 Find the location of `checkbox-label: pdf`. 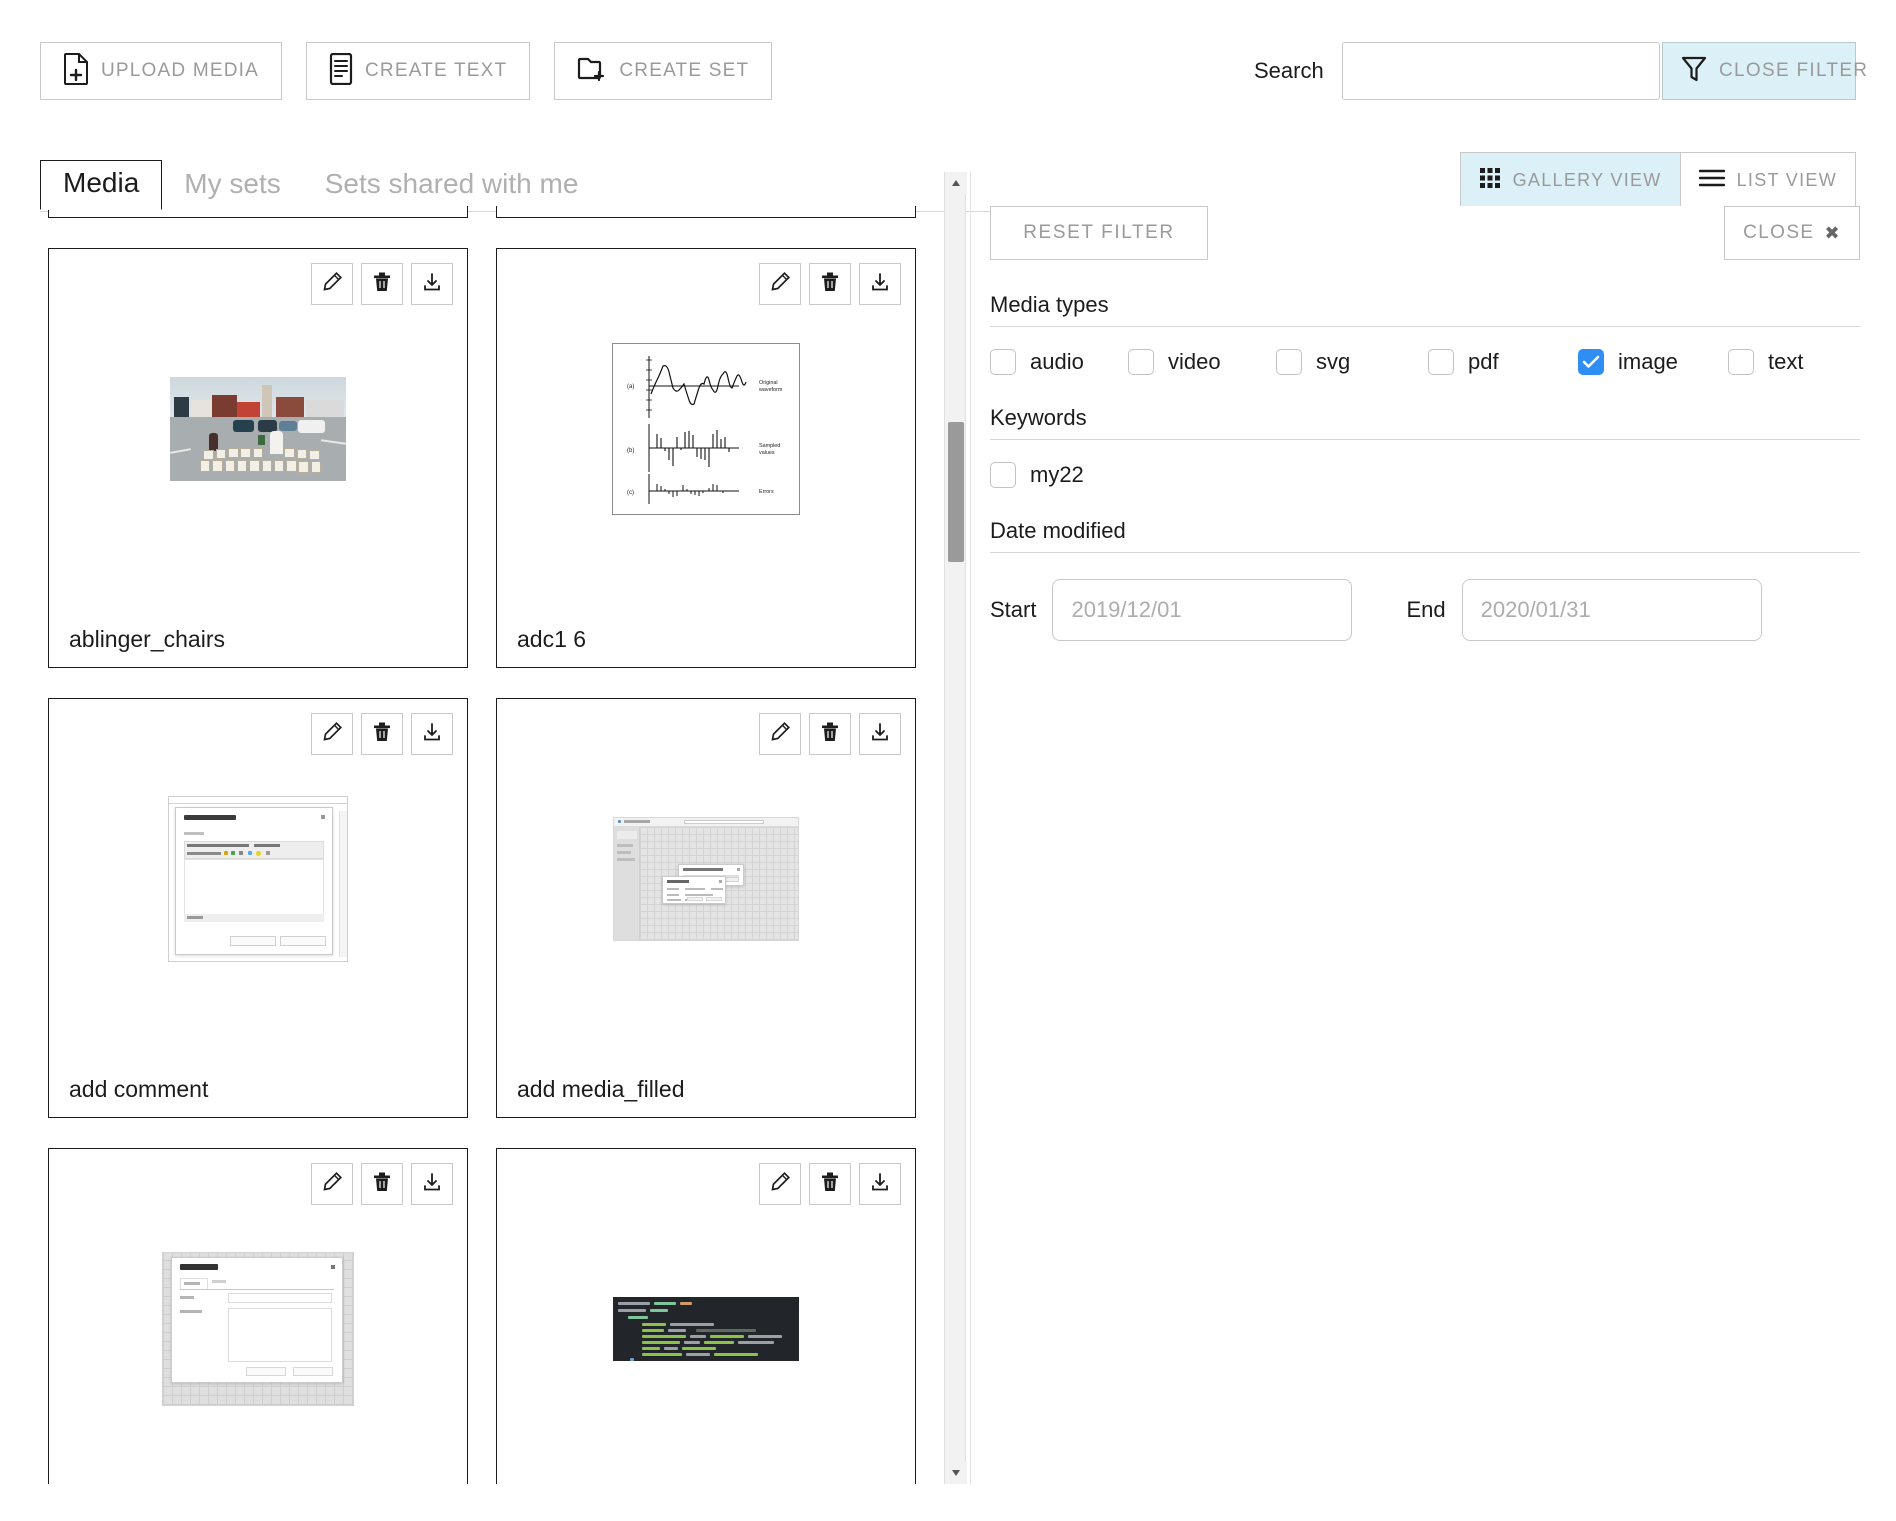

checkbox-label: pdf is located at coordinates (1483, 361).